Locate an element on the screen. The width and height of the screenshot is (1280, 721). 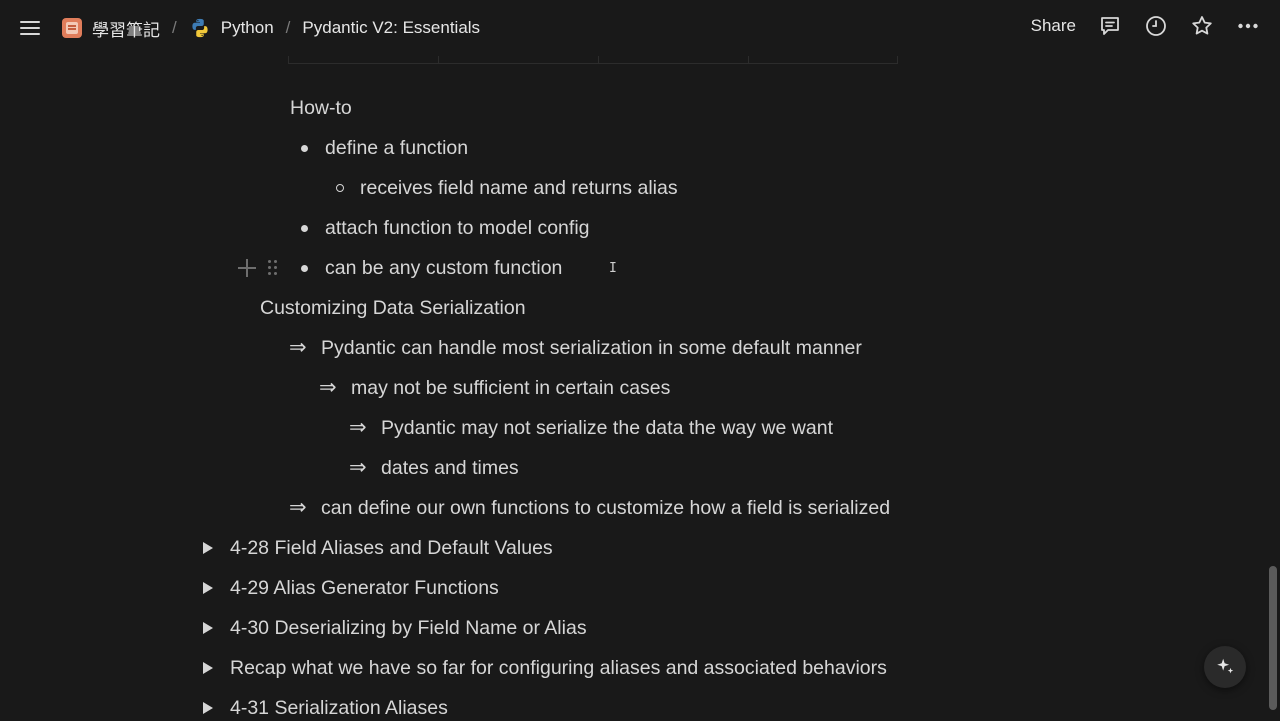
toggle-item: 4-28 Field Aliases and Default Values is located at coordinates (391, 548).